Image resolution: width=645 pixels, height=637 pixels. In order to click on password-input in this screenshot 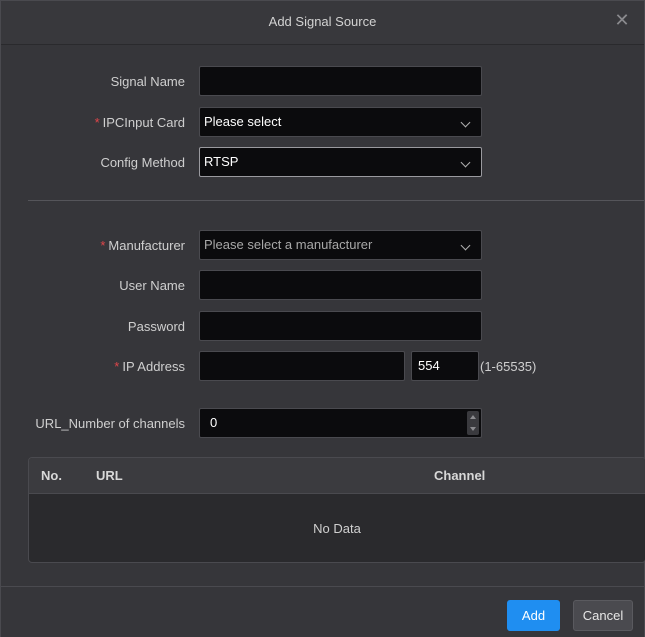, I will do `click(340, 326)`.